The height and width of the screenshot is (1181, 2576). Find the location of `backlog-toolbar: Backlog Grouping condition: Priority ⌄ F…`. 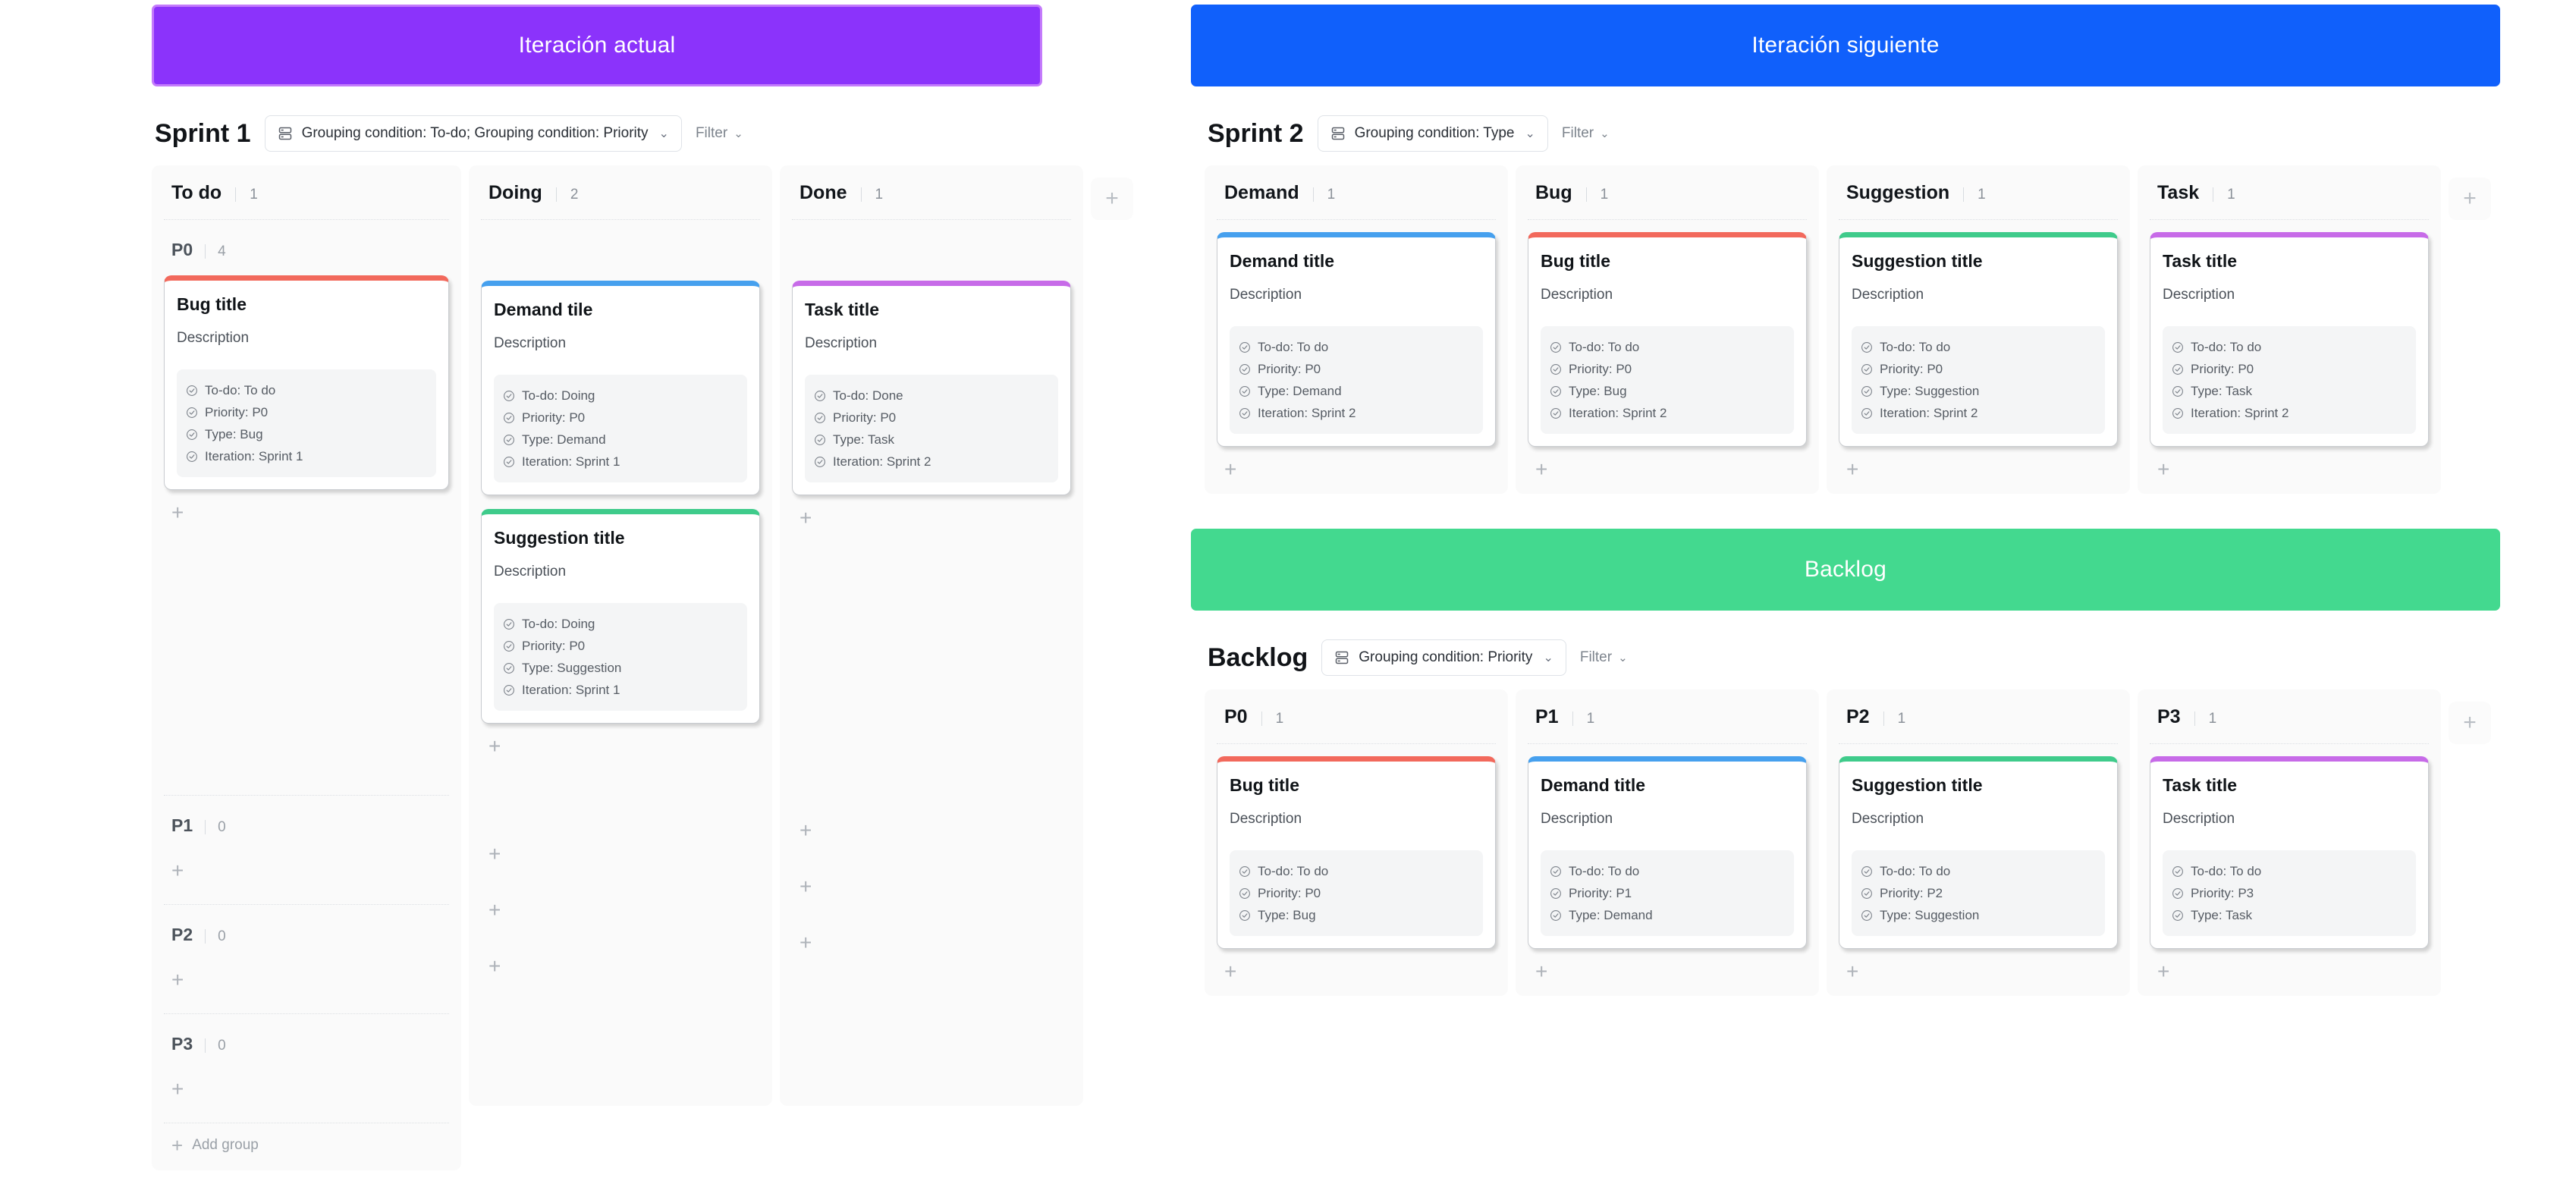

backlog-toolbar: Backlog Grouping condition: Priority ⌄ F… is located at coordinates (1890, 657).